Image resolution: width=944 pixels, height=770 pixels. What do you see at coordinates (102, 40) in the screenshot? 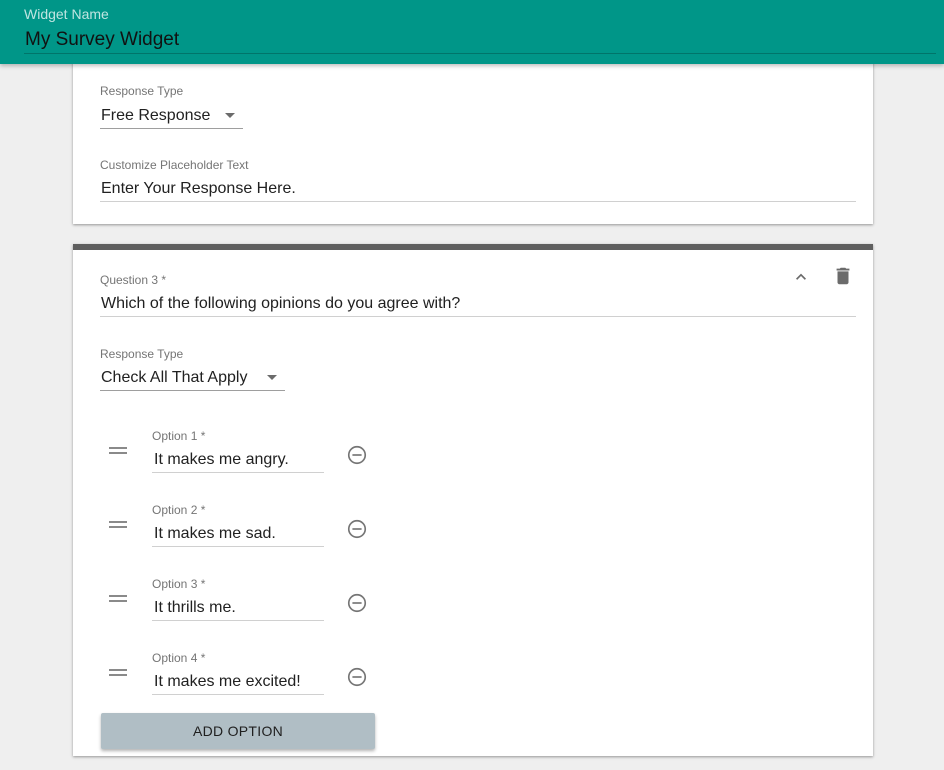
I see `widget-name-input: My Survey Widget` at bounding box center [102, 40].